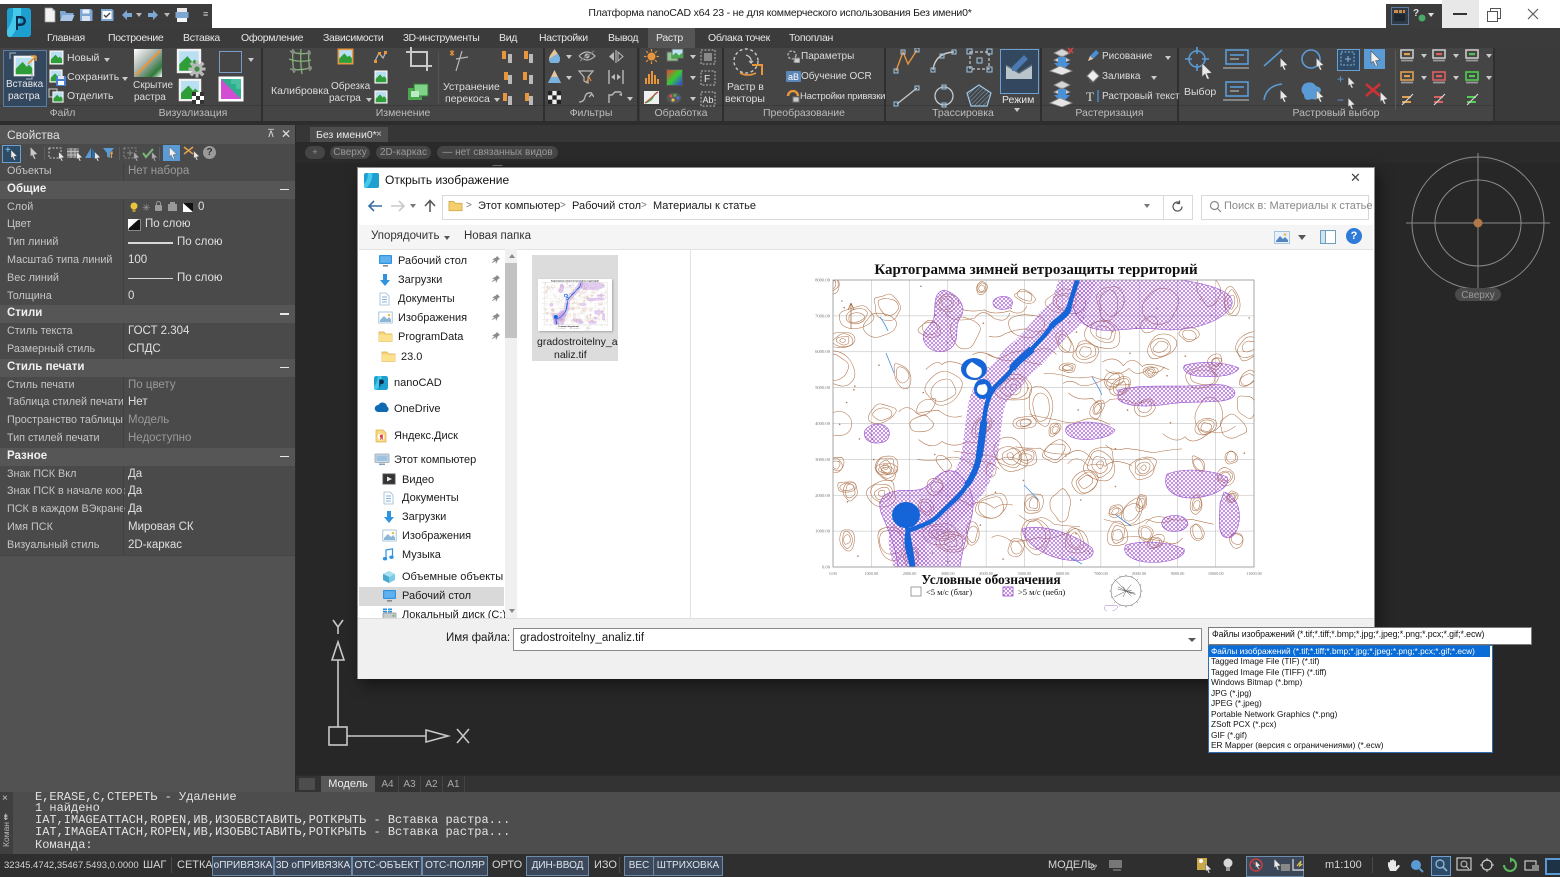  Describe the element at coordinates (708, 100) in the screenshot. I see `svg-text: Ab` at that location.